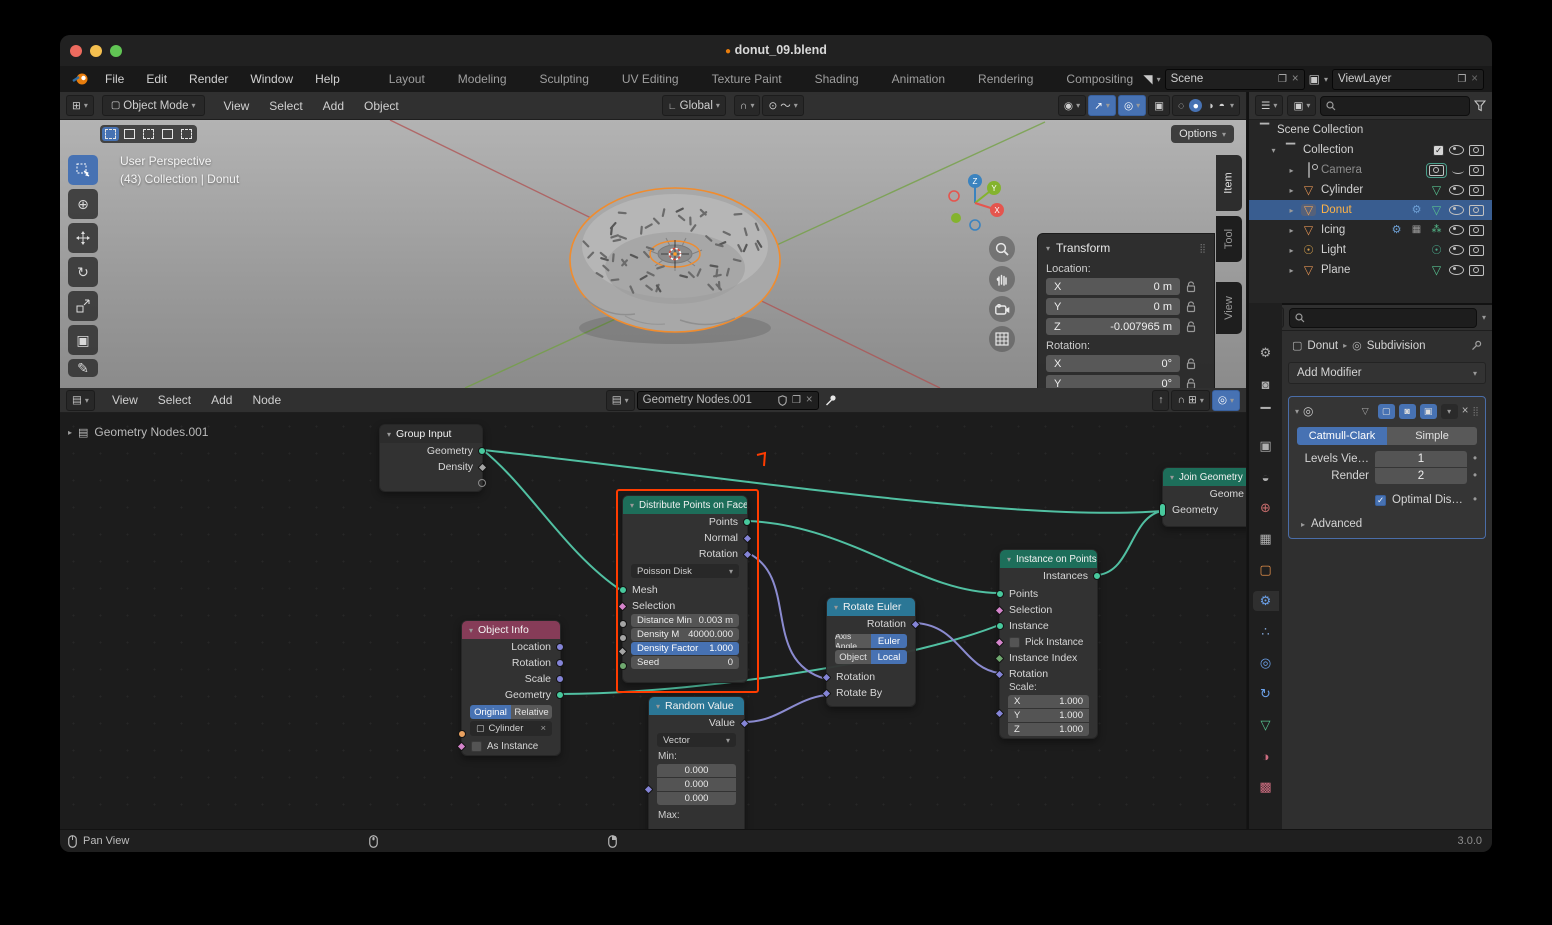 The height and width of the screenshot is (925, 1552). What do you see at coordinates (975, 203) in the screenshot?
I see `navigation-gizmo: Z Y X` at bounding box center [975, 203].